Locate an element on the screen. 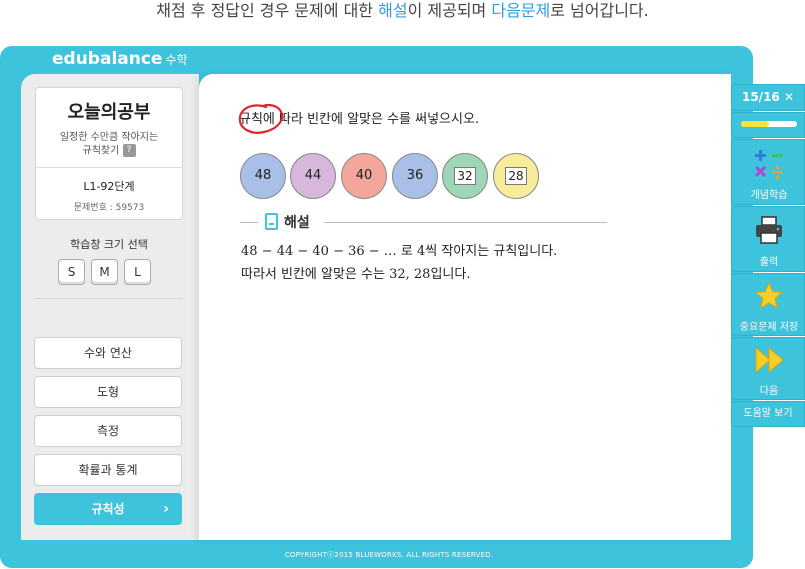 This screenshot has height=569, width=805. size-m-button: M is located at coordinates (104, 272).